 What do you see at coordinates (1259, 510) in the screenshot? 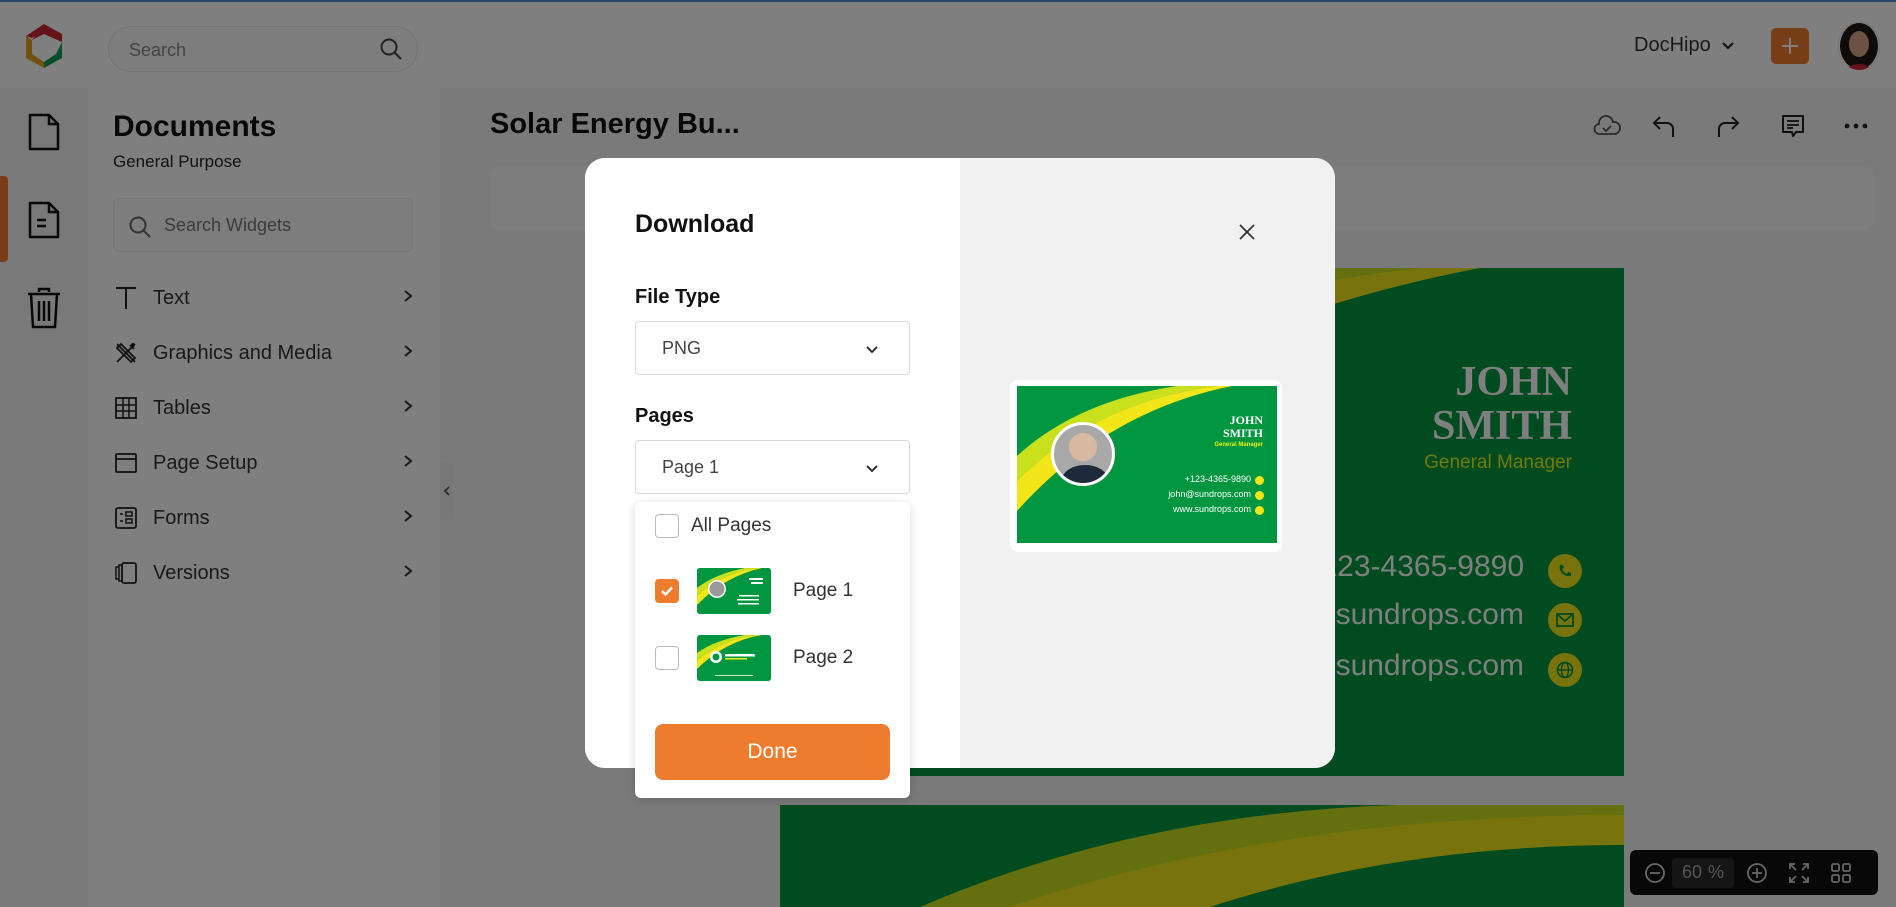
I see `globe-icon` at bounding box center [1259, 510].